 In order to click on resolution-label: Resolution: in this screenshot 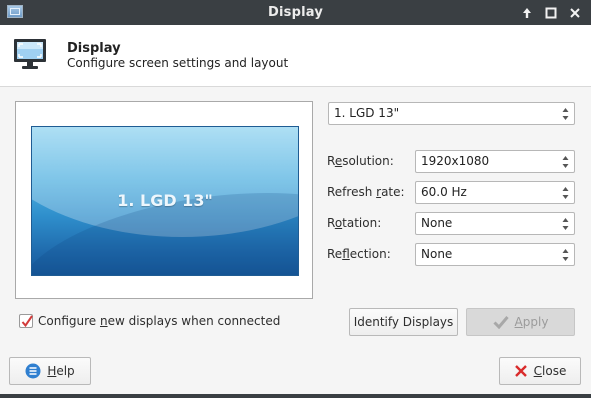, I will do `click(360, 161)`.